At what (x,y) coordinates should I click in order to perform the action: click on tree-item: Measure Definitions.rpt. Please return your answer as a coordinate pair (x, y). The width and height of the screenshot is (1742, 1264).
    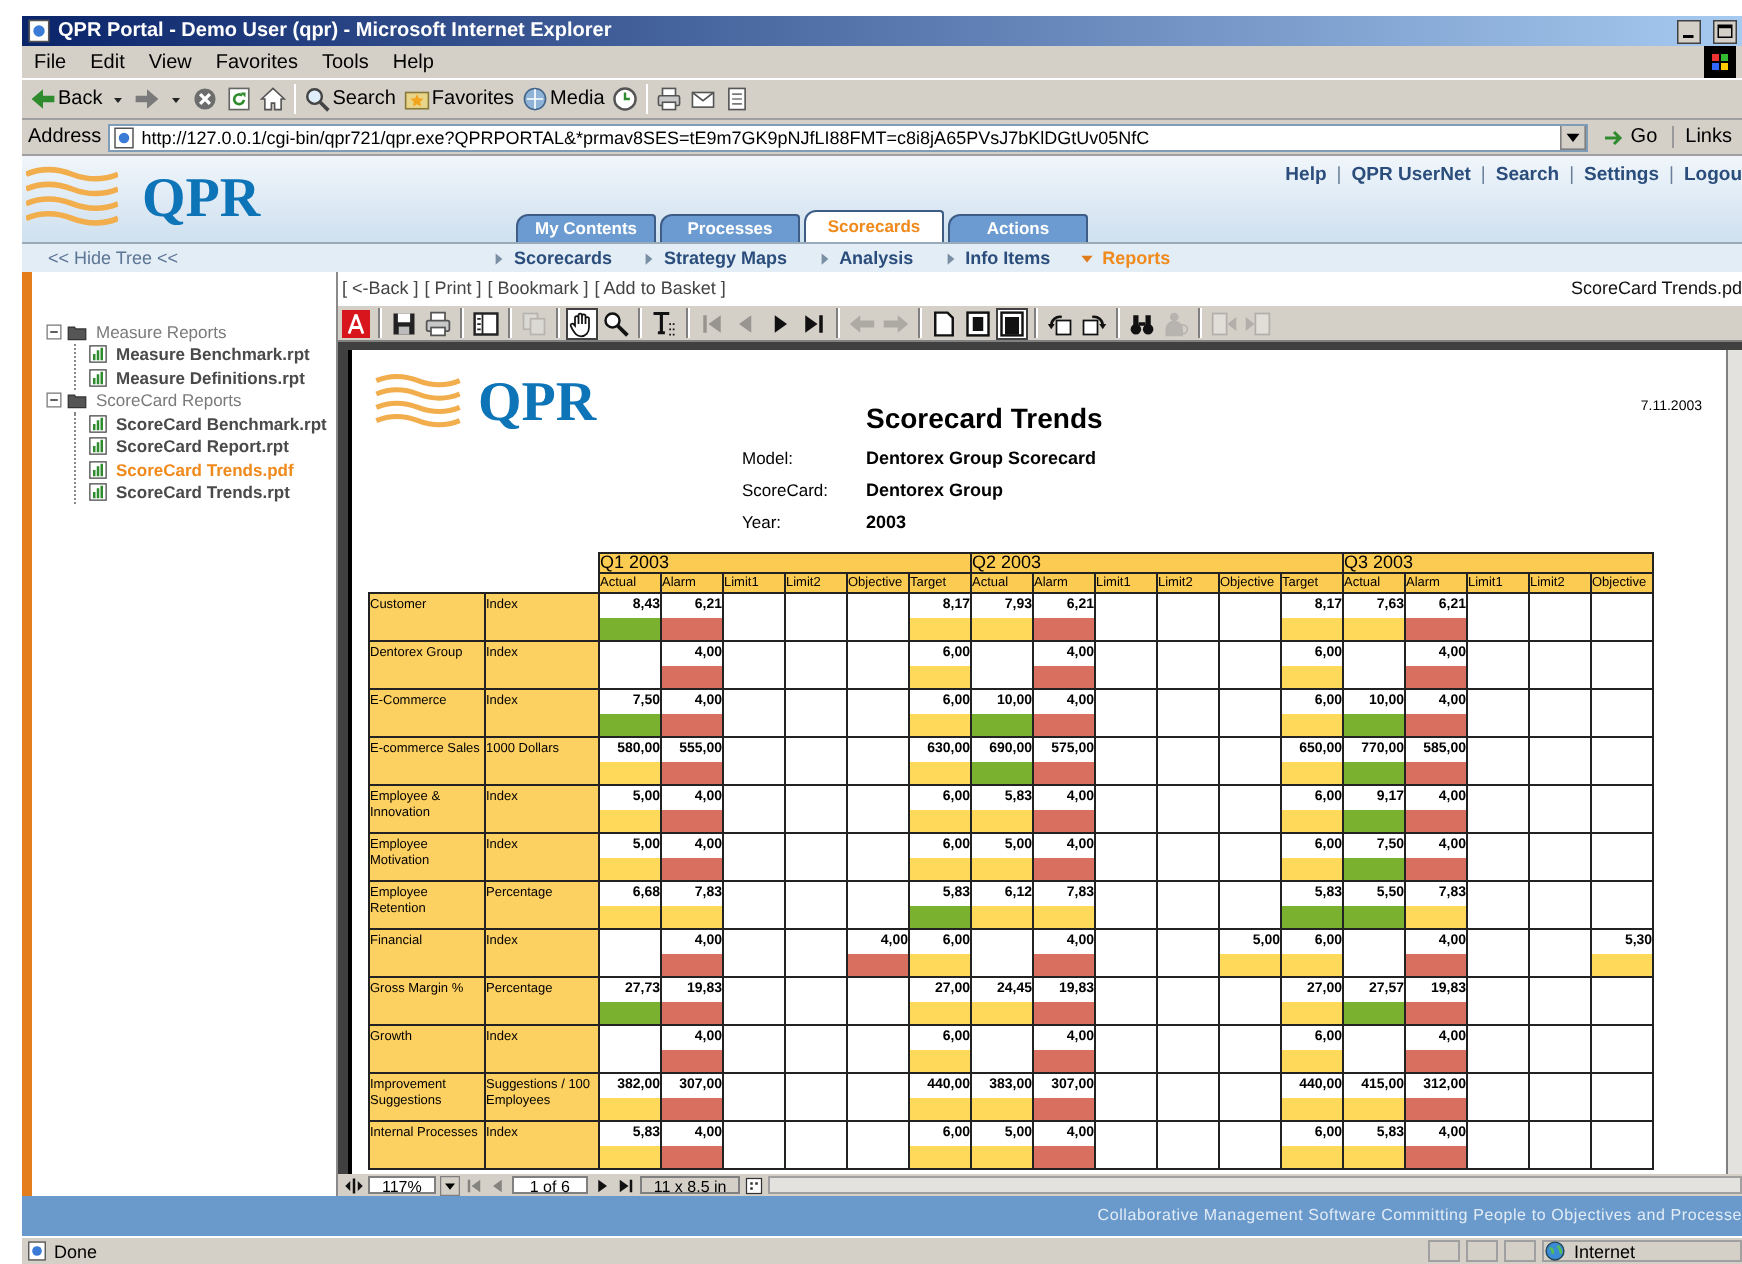
    Looking at the image, I should click on (210, 377).